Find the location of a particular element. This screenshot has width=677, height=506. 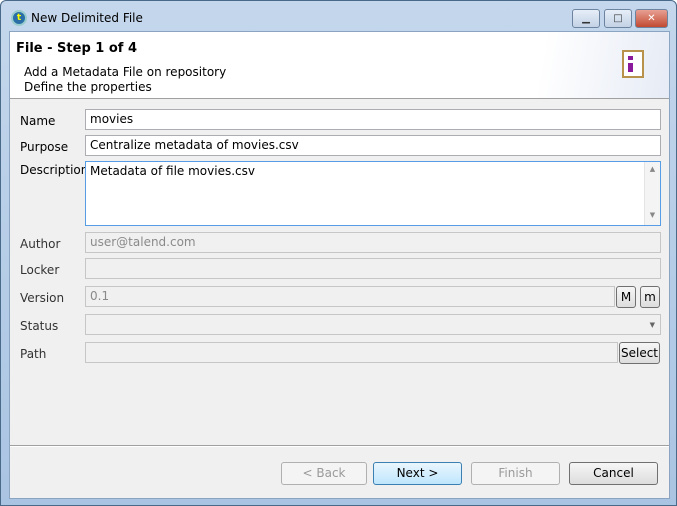

close-button: ✕ is located at coordinates (651, 18).